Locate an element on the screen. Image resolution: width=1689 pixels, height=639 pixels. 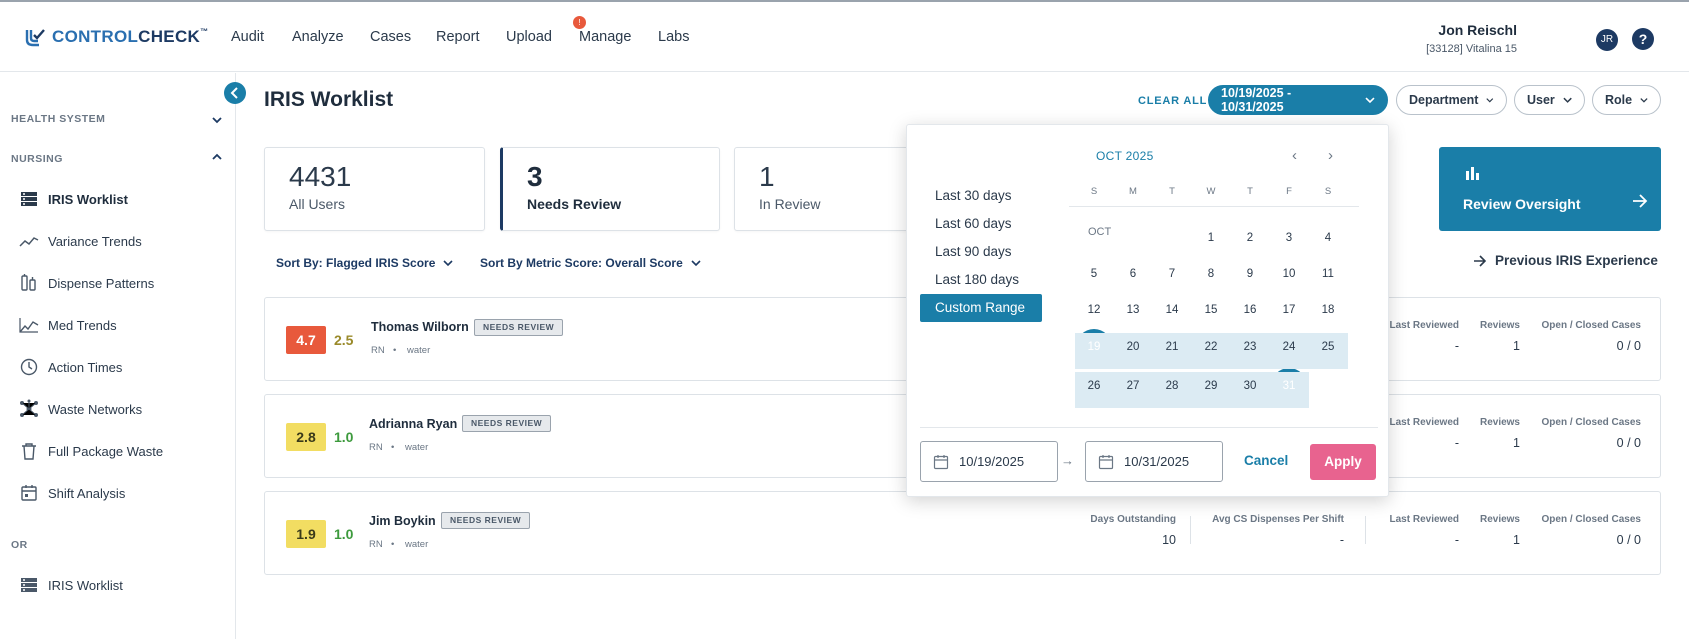
metric-score: 2.5 is located at coordinates (344, 340).